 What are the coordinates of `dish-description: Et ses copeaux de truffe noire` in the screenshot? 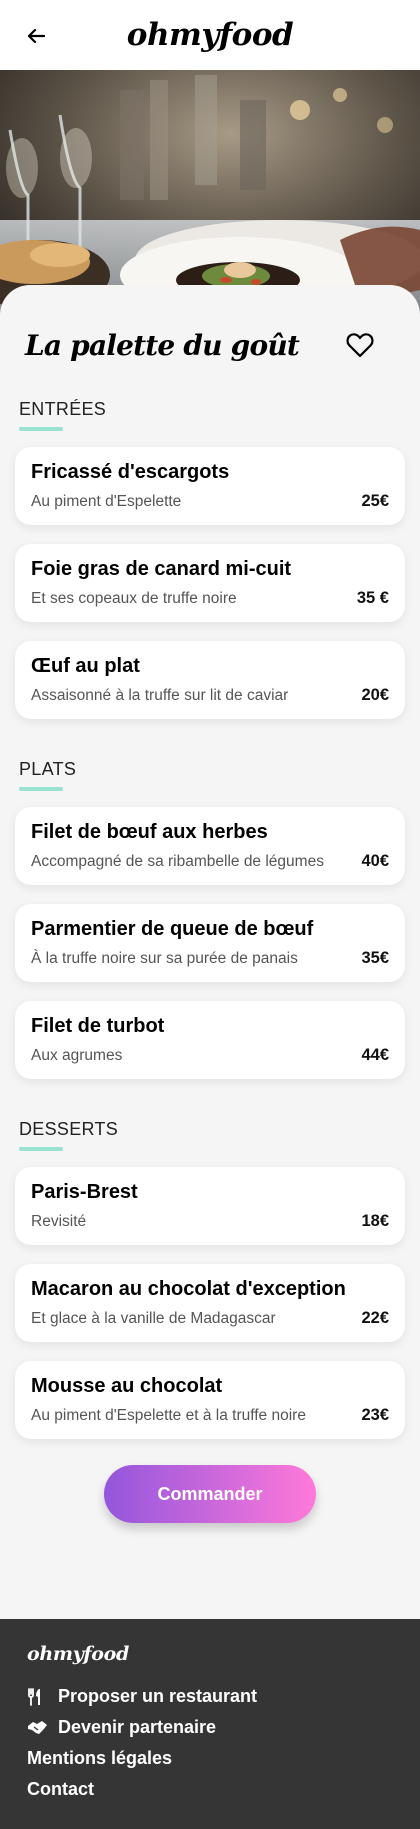 It's located at (134, 598).